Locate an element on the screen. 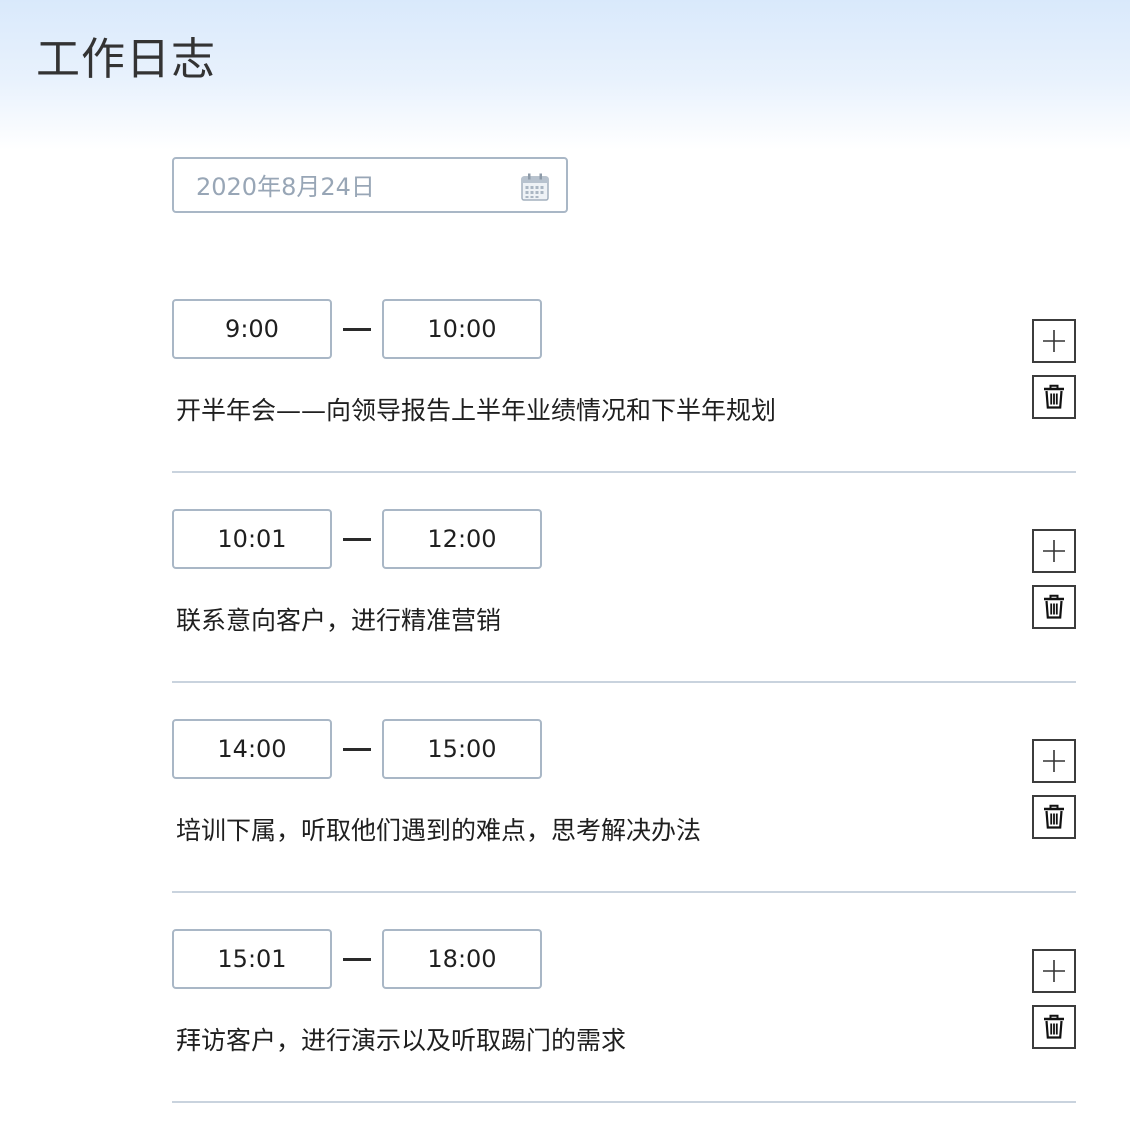 This screenshot has width=1130, height=1143. entry-description: 拜访客户，进行演示以及听取踢门的需求 is located at coordinates (401, 1041).